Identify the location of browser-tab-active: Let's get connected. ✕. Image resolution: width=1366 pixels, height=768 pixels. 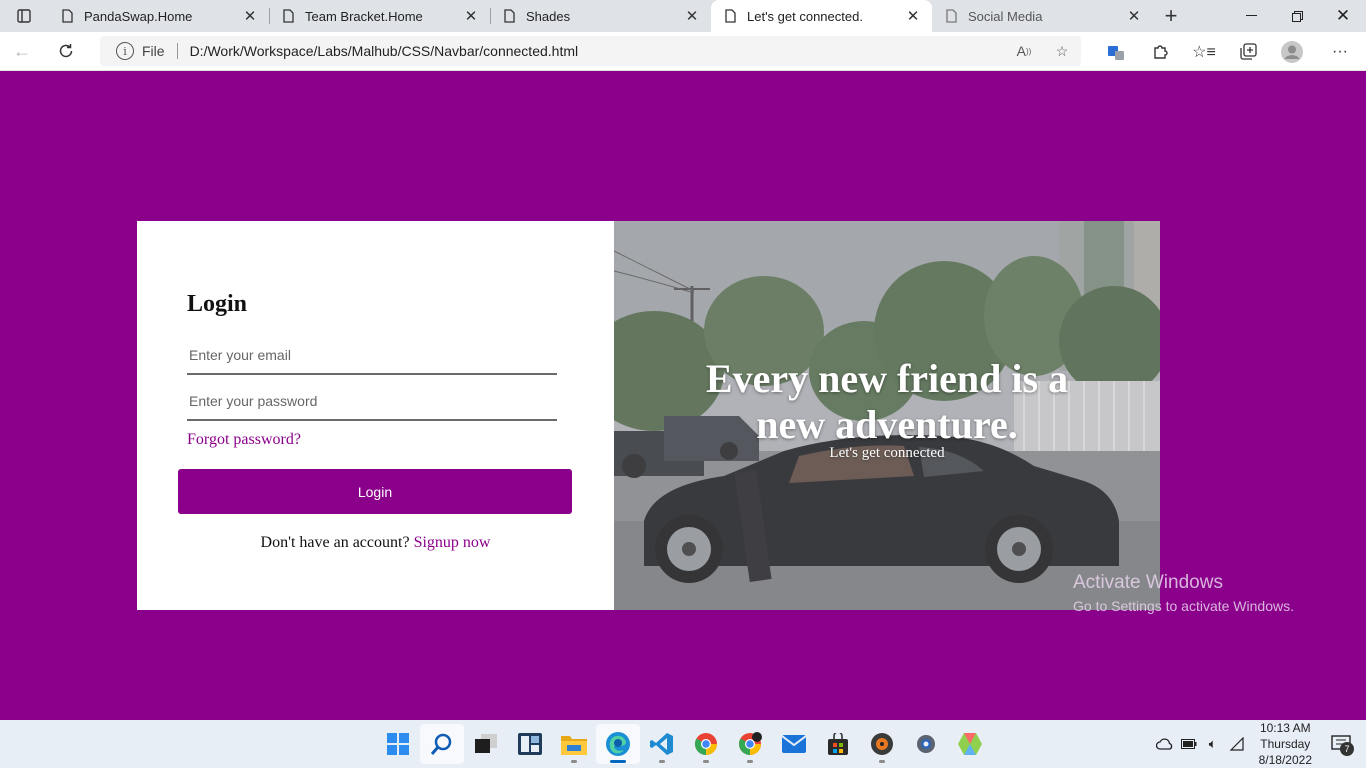
(821, 16).